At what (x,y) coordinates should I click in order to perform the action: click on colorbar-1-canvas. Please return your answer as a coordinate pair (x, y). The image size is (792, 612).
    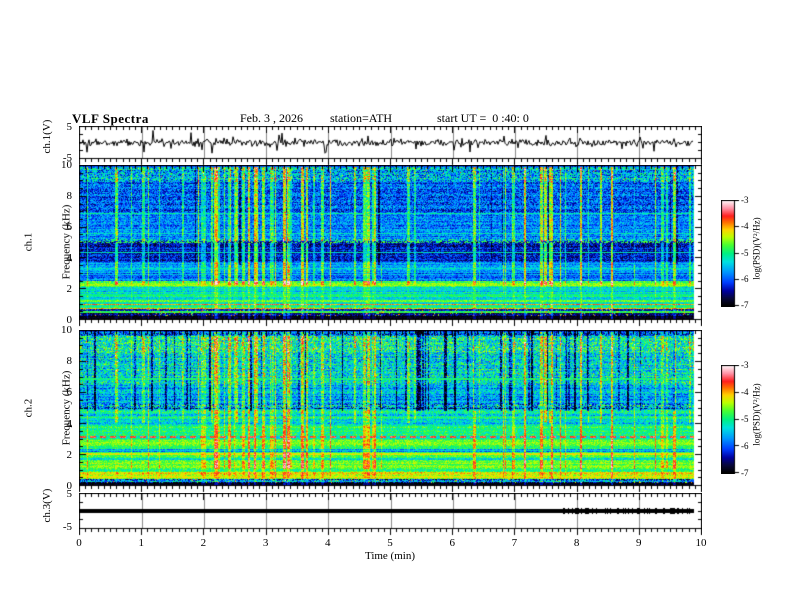
    Looking at the image, I should click on (731, 253).